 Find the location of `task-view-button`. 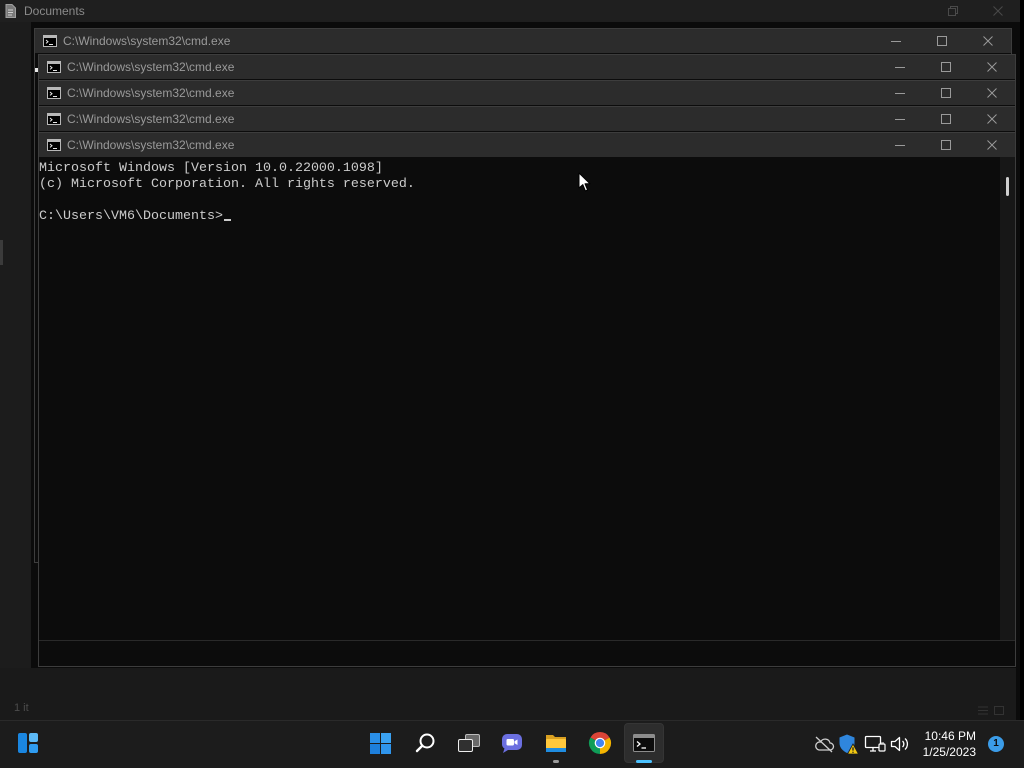

task-view-button is located at coordinates (469, 743).